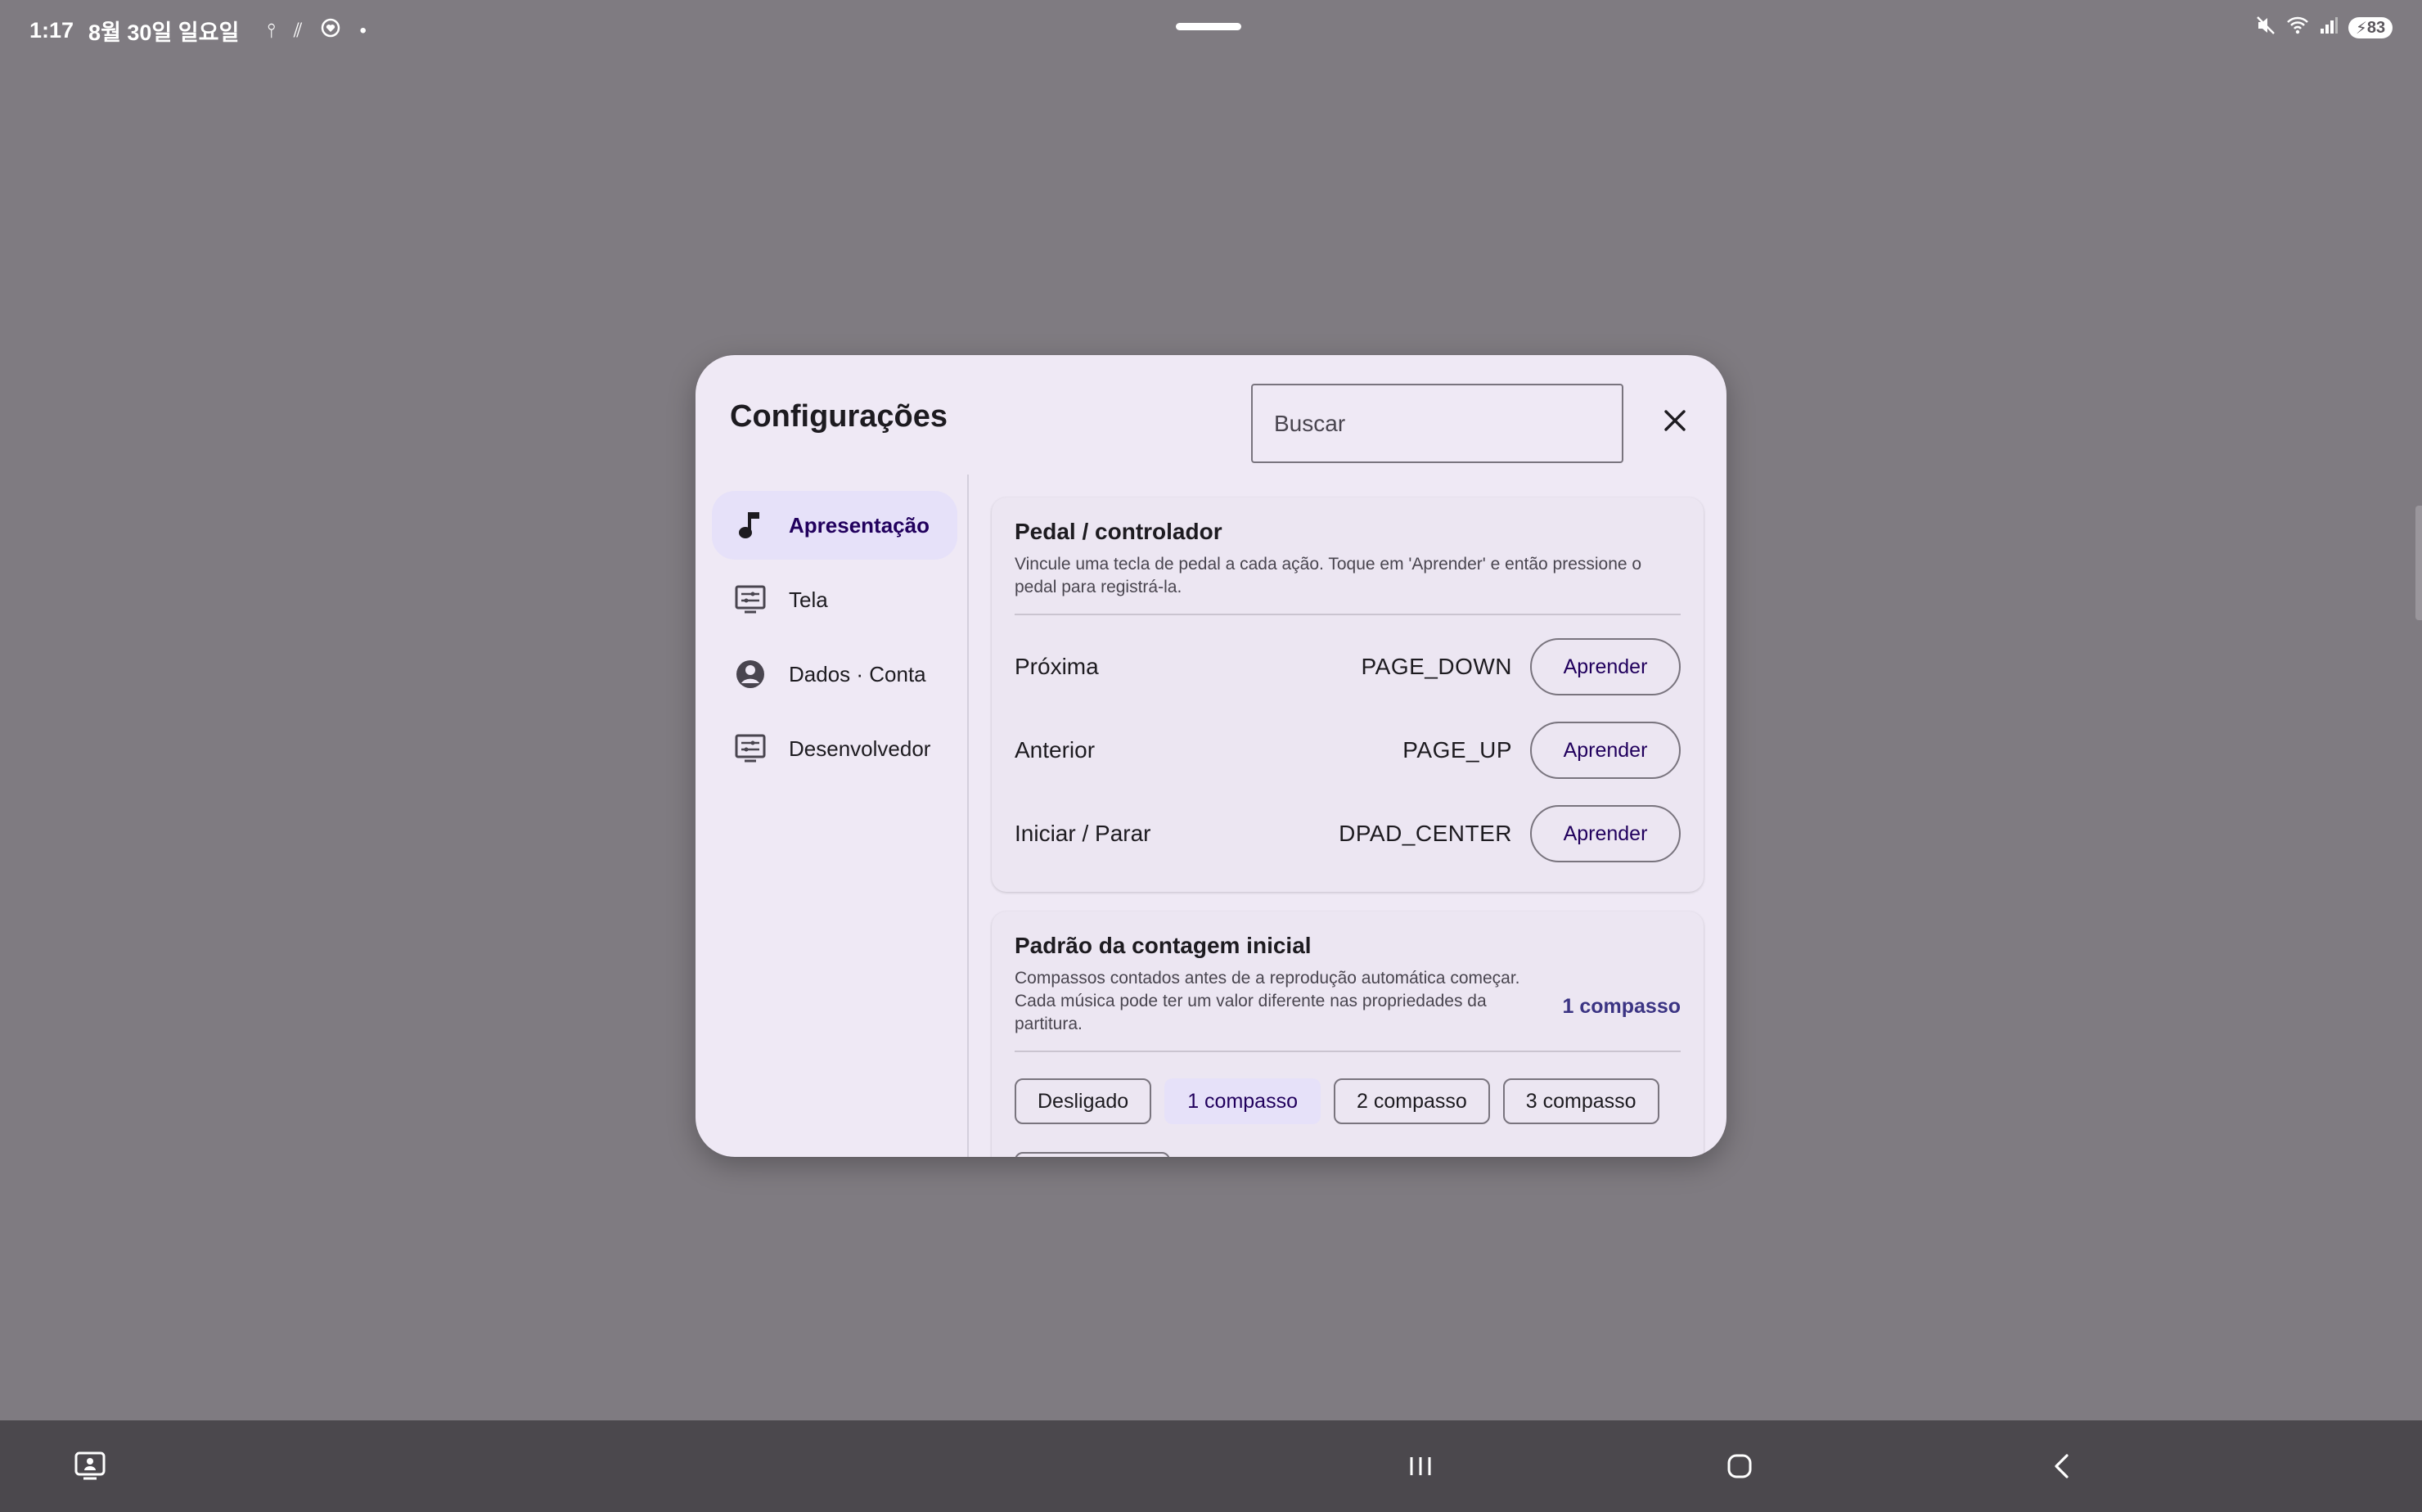 This screenshot has width=2422, height=1512. What do you see at coordinates (1580, 1101) in the screenshot?
I see `chip-3-compasso: 3 compasso` at bounding box center [1580, 1101].